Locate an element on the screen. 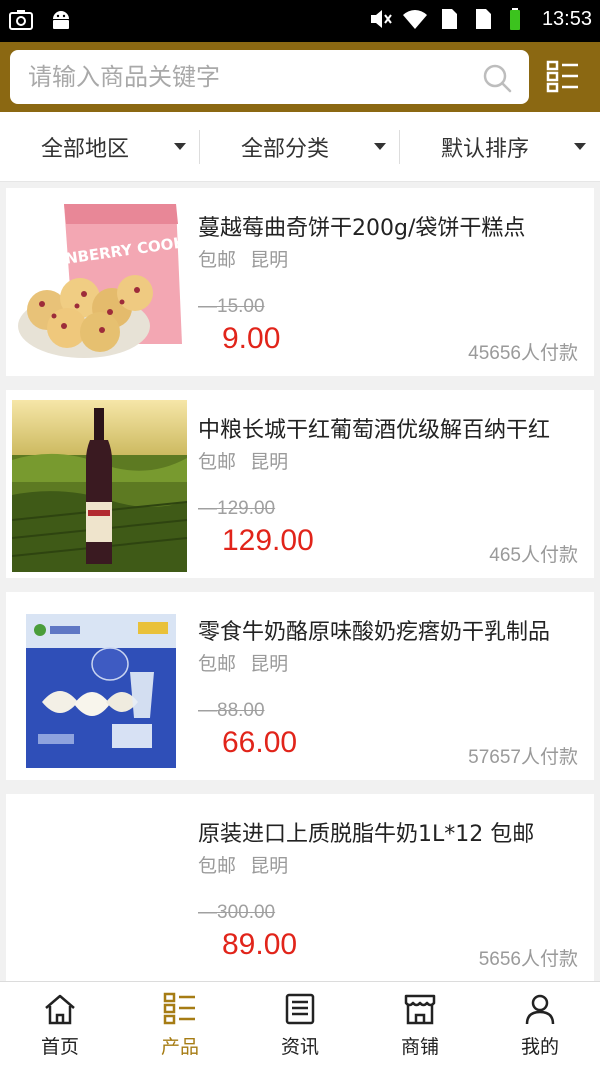  nav-shop: 商铺 is located at coordinates (420, 1024).